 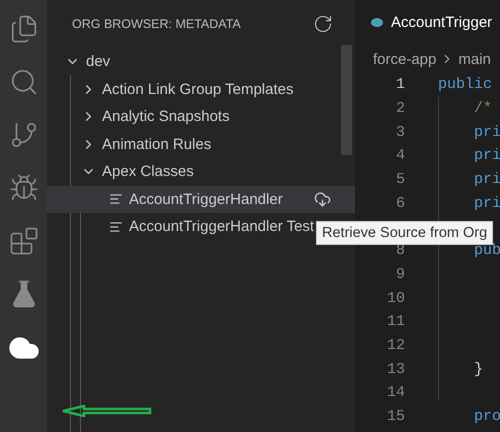 What do you see at coordinates (399, 203) in the screenshot?
I see `line-number: 6` at bounding box center [399, 203].